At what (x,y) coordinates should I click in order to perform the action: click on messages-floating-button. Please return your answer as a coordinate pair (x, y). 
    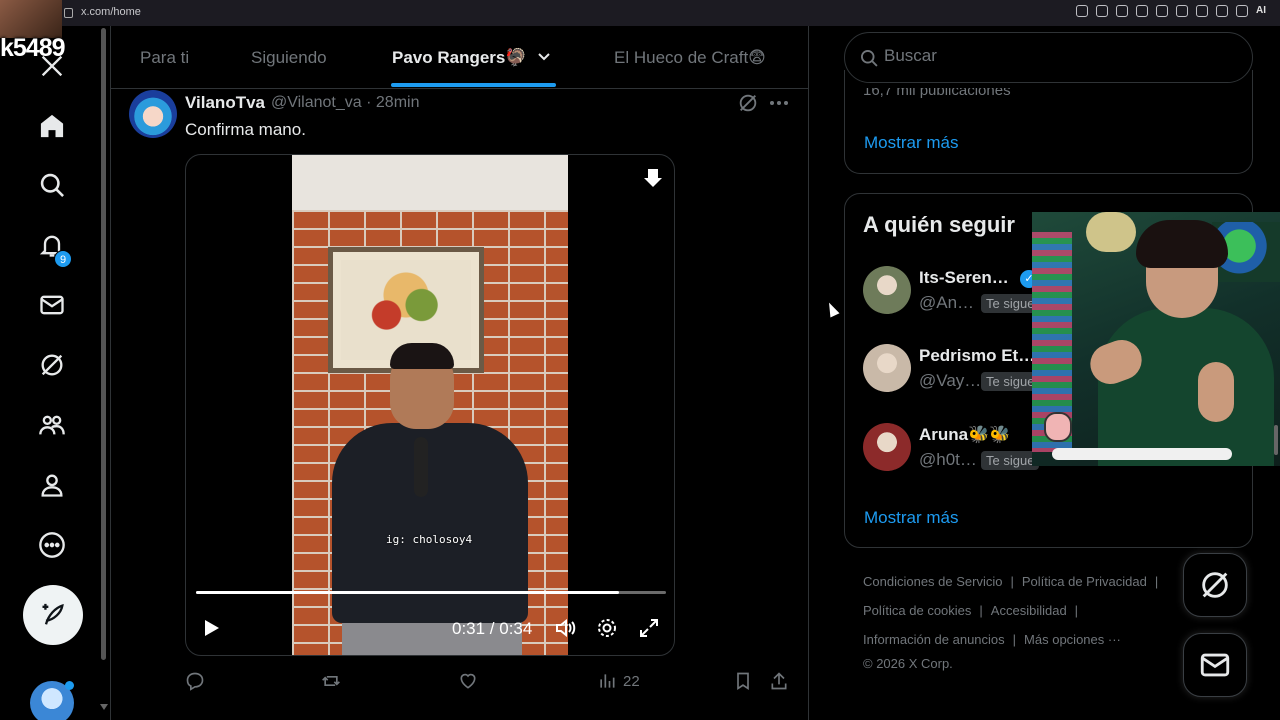
    Looking at the image, I should click on (1215, 665).